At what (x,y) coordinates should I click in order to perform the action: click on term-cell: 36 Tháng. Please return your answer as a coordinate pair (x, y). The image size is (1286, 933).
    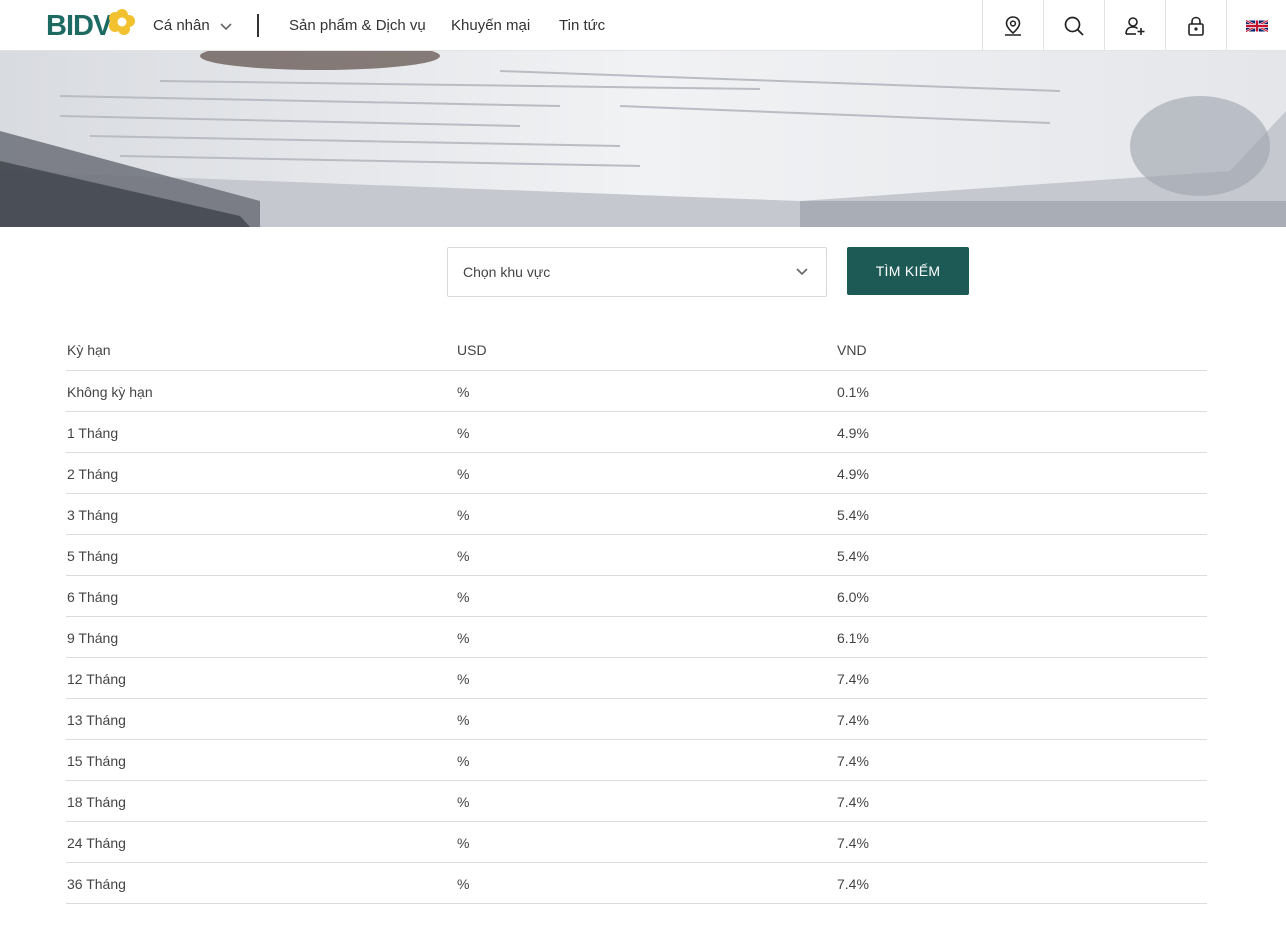
    Looking at the image, I should click on (96, 884).